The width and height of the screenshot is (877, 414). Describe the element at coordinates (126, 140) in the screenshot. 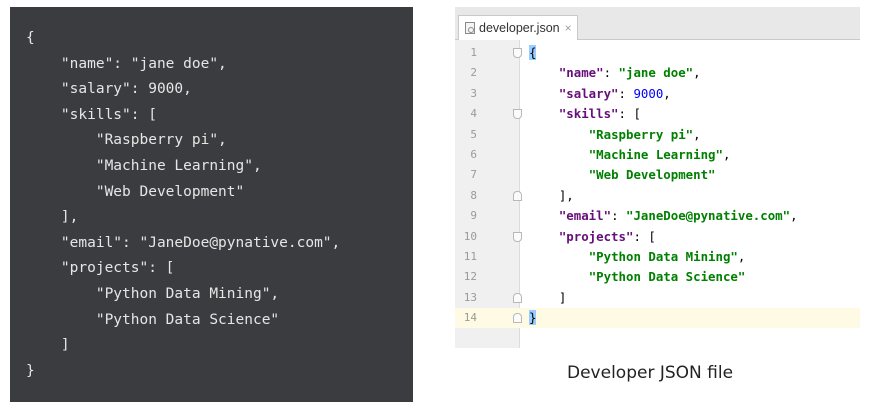

I see `code-line: "Raspberry pi",` at that location.